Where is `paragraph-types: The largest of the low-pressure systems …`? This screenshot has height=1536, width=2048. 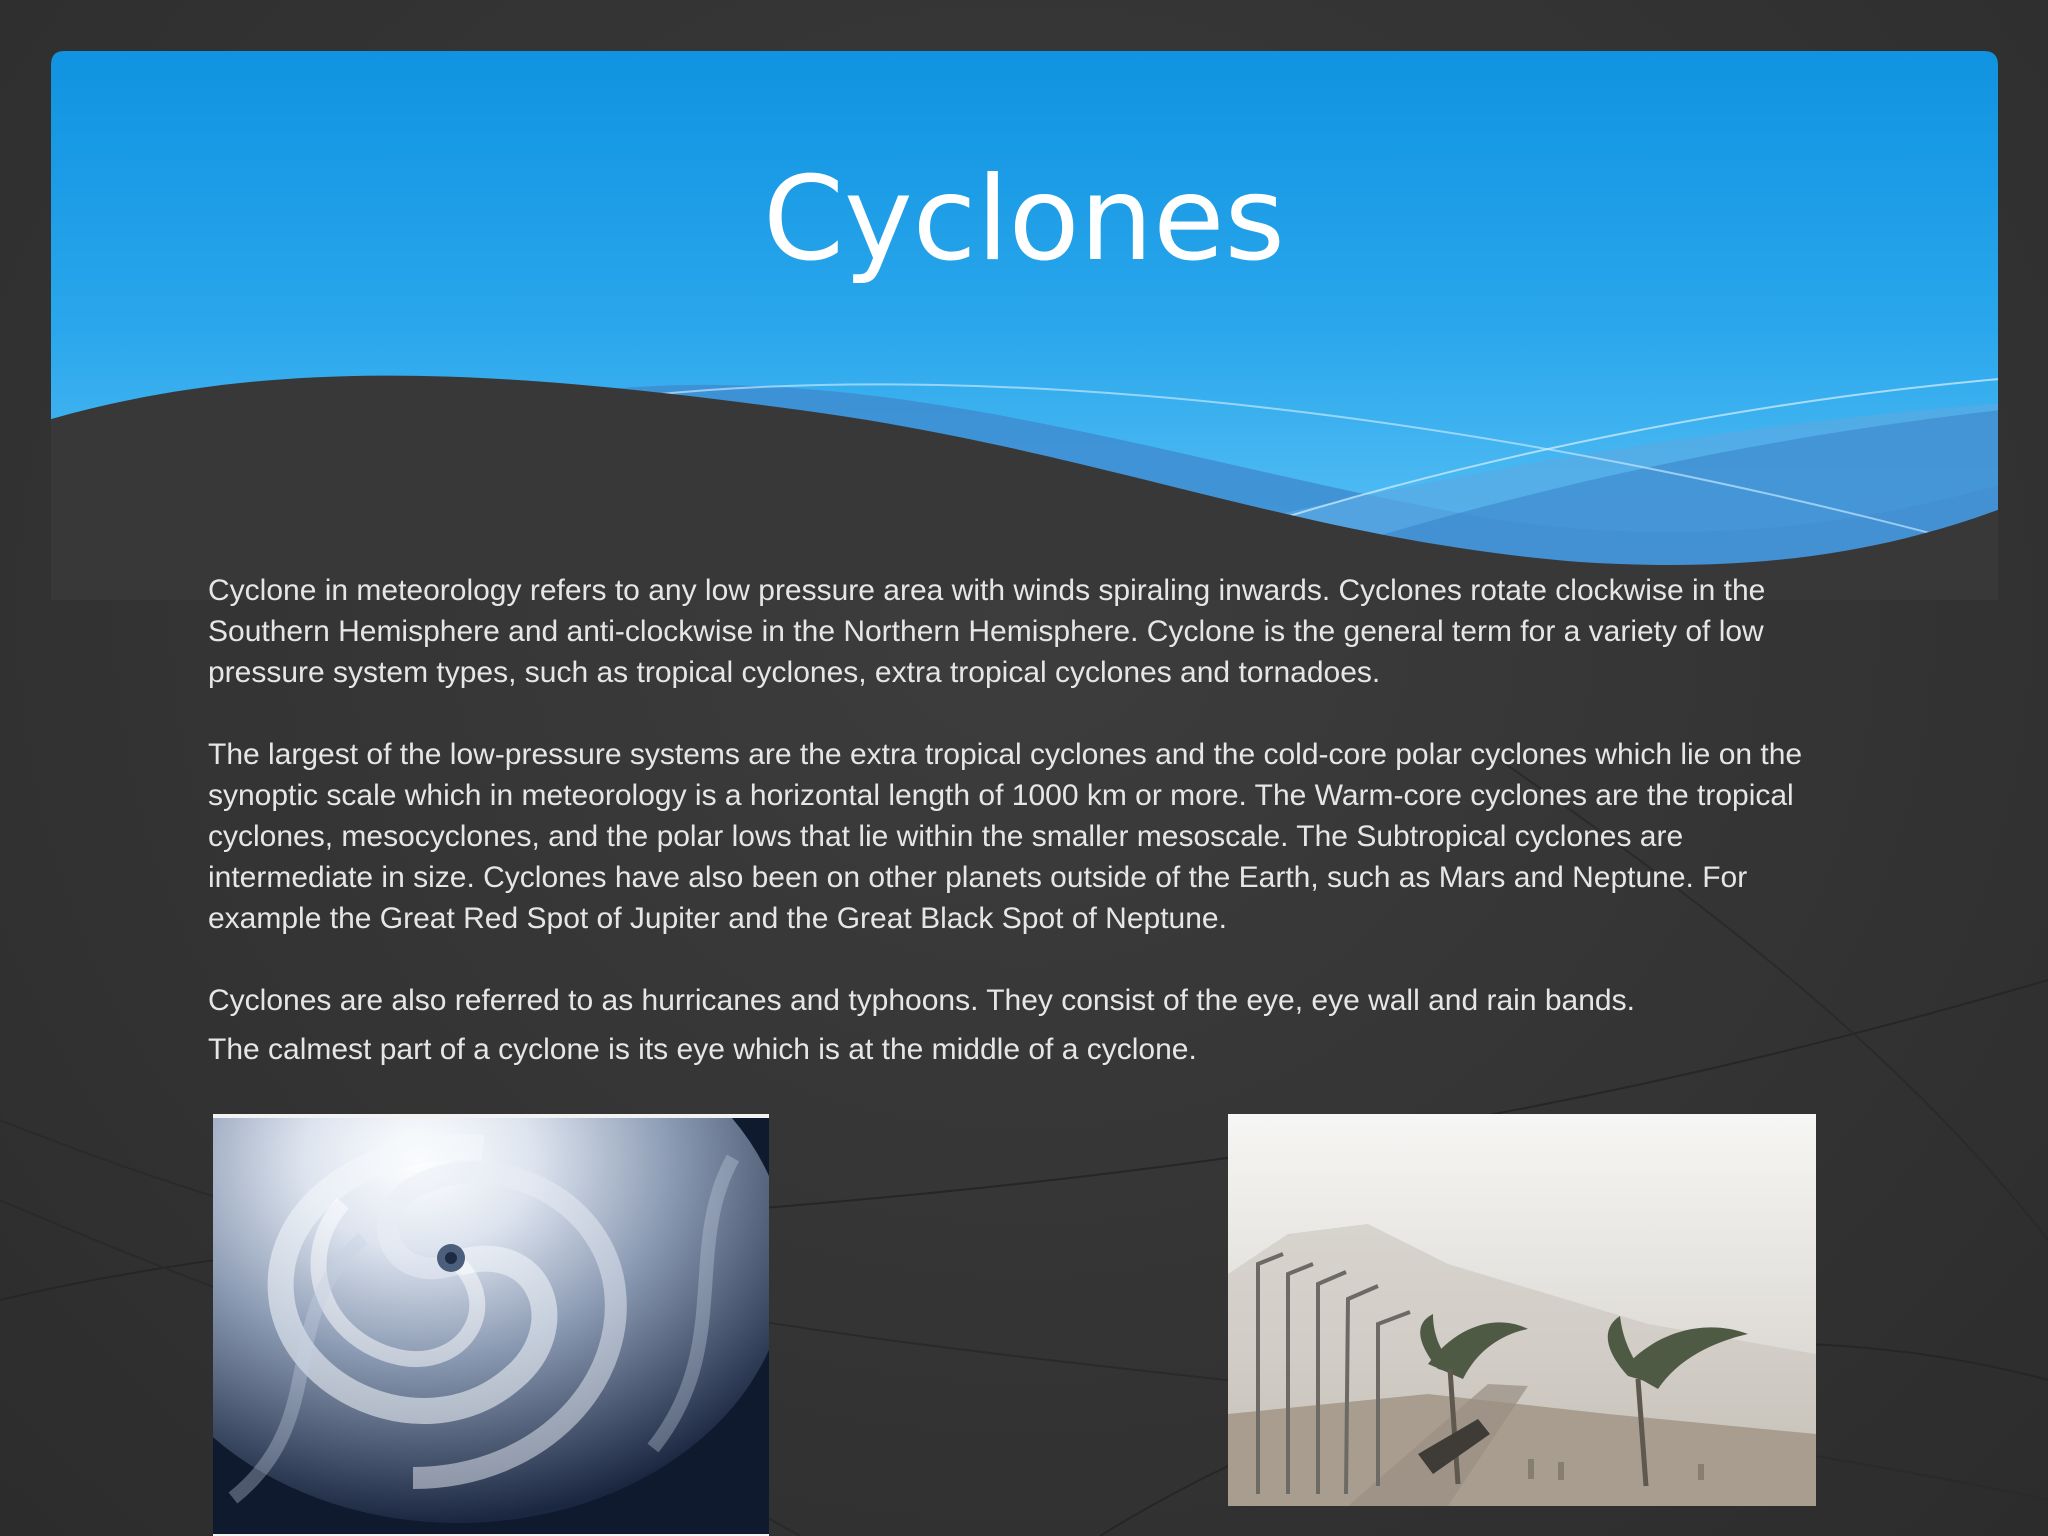
paragraph-types: The largest of the low-pressure systems … is located at coordinates (1005, 836).